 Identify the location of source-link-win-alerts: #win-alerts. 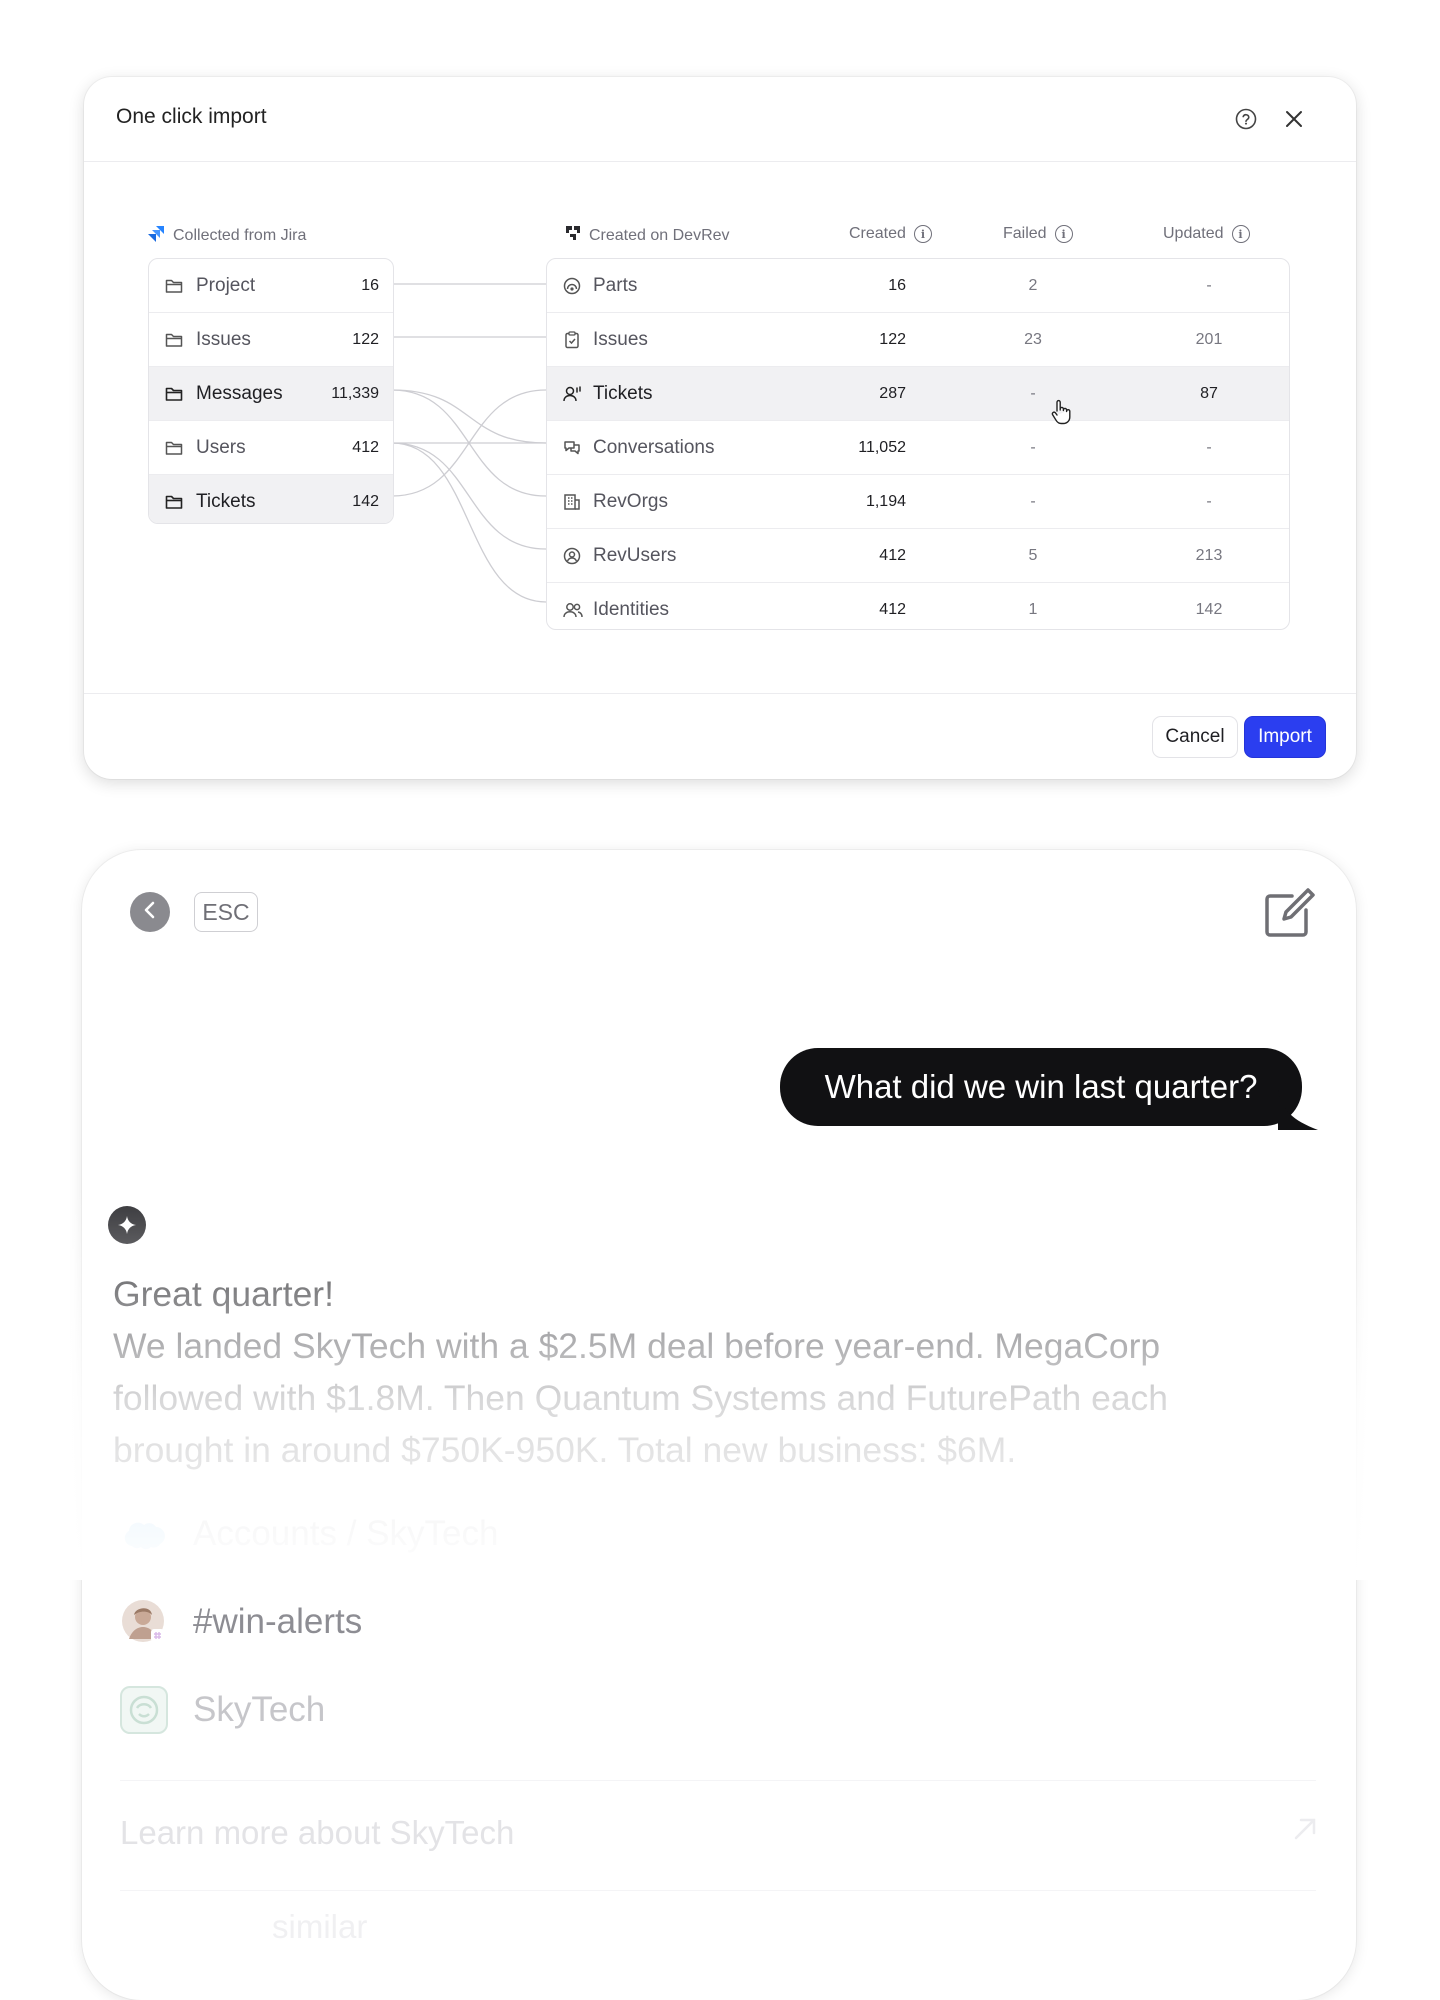
(241, 1622).